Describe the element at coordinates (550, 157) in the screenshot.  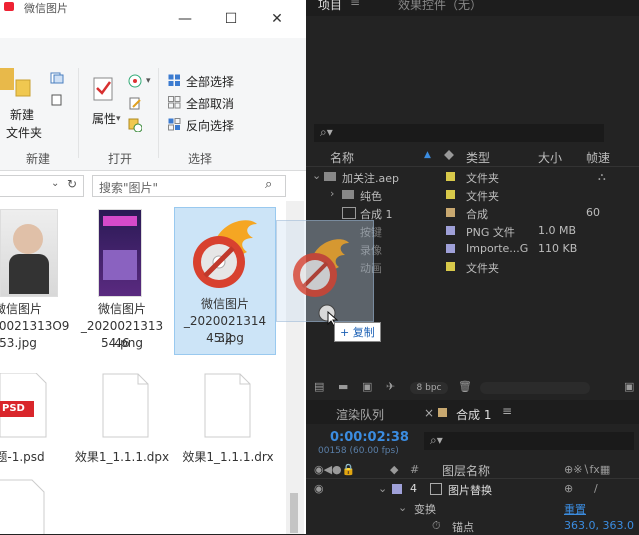
I see `col-size: 大小` at that location.